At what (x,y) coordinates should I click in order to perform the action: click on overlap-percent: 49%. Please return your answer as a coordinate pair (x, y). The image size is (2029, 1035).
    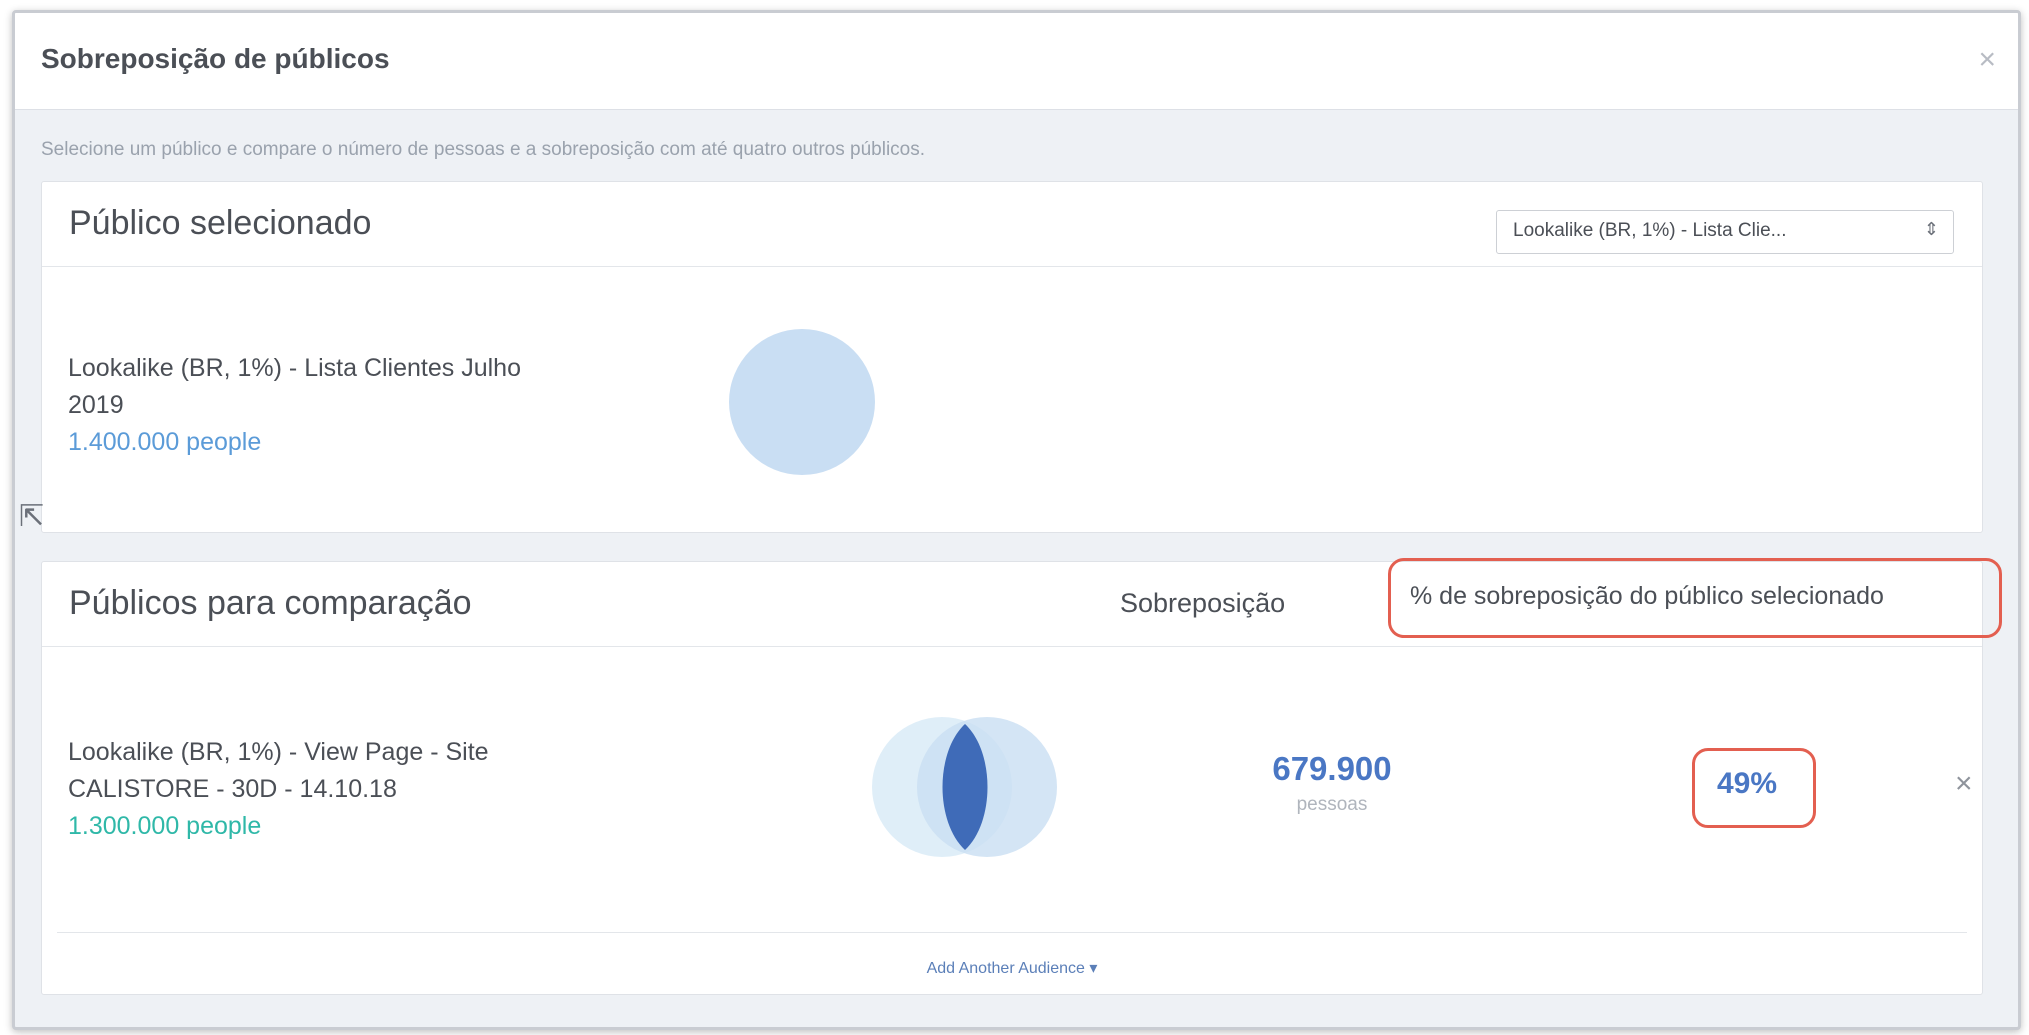
    Looking at the image, I should click on (1747, 783).